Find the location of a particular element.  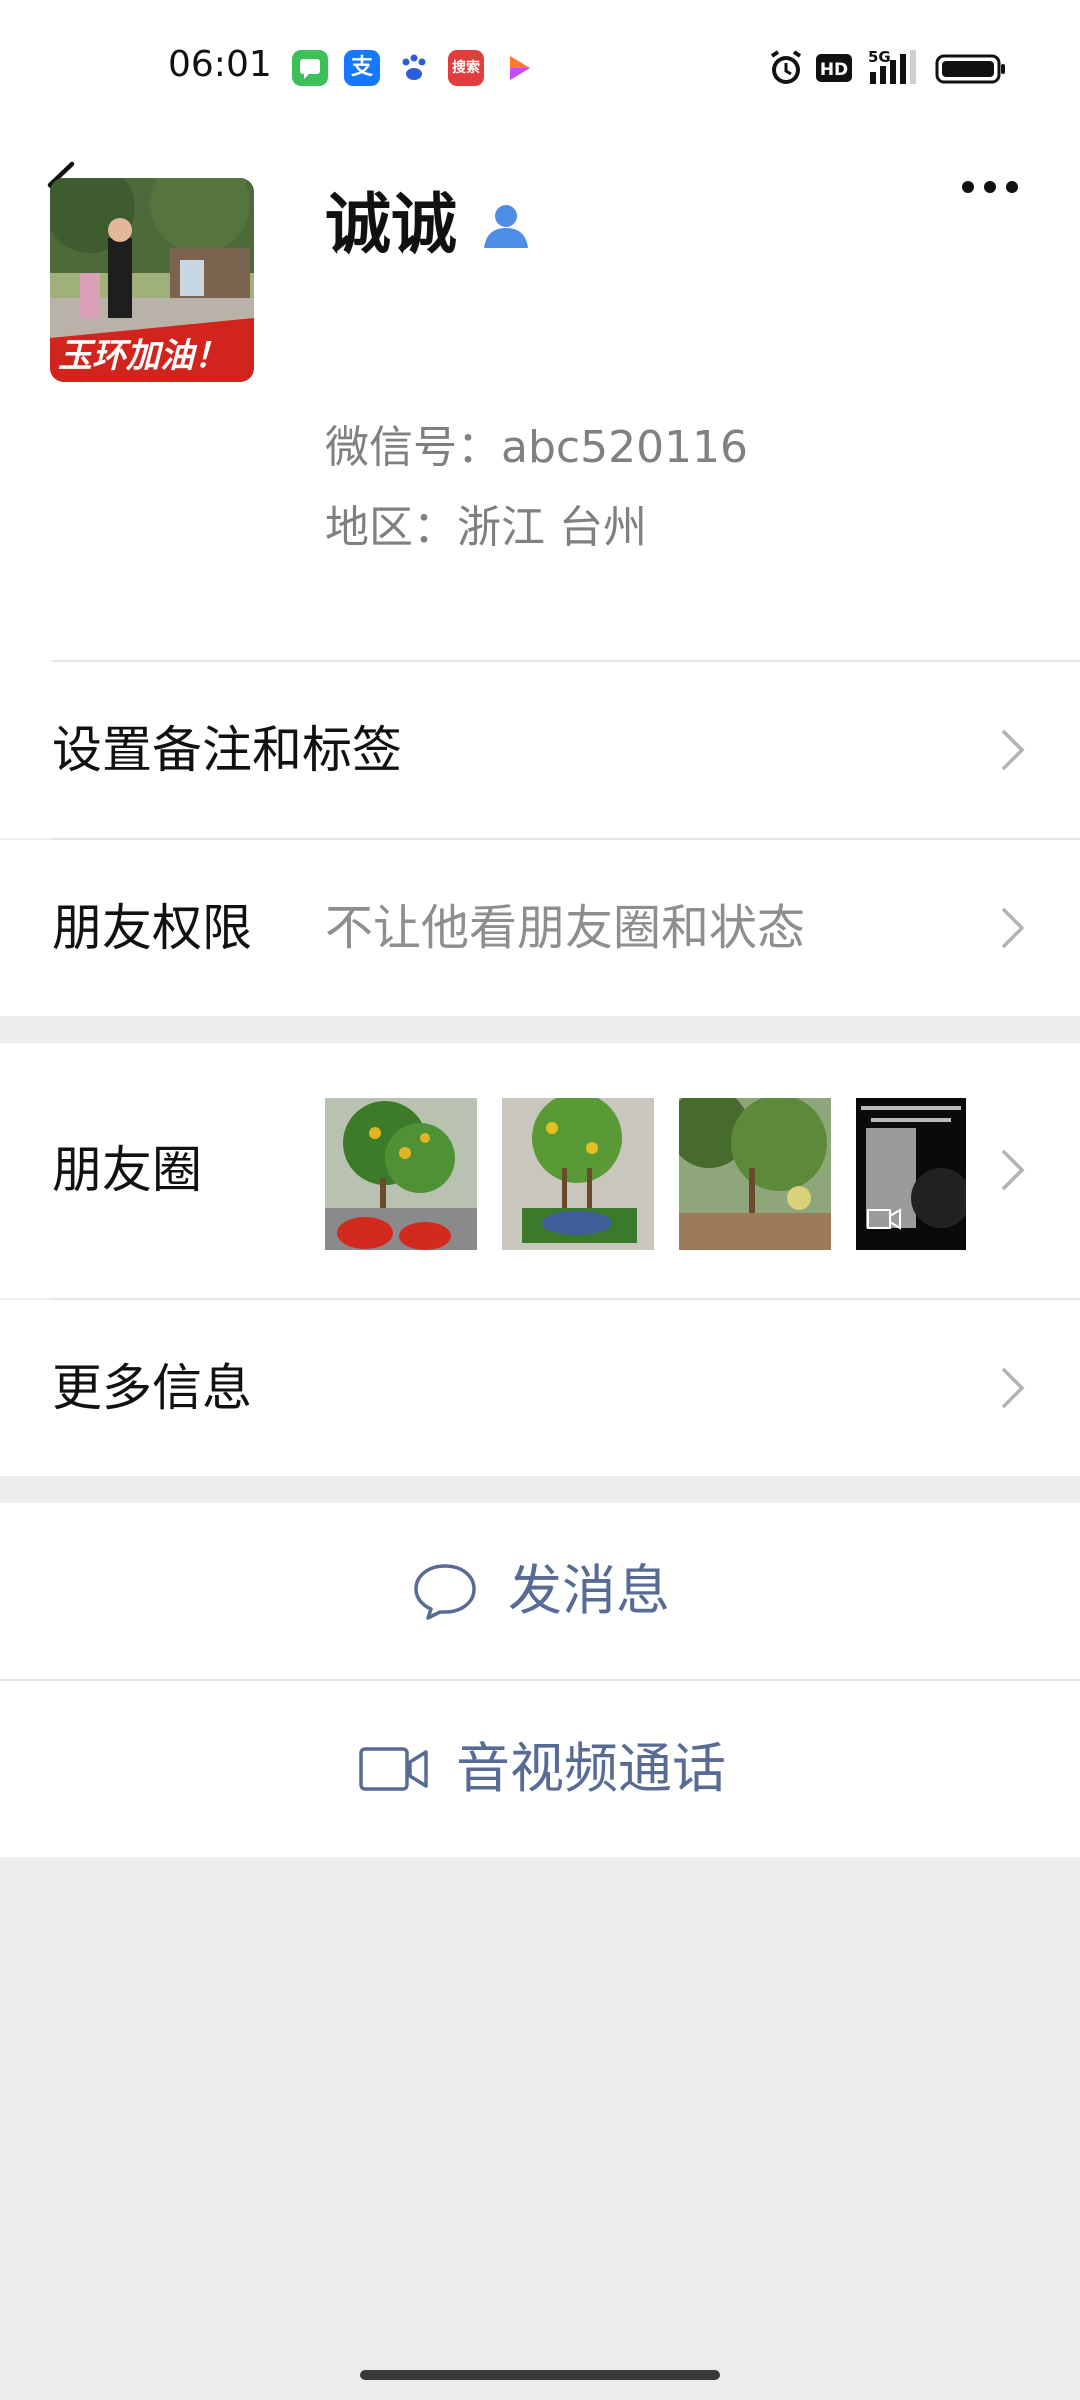

svg-text: HD is located at coordinates (834, 70).